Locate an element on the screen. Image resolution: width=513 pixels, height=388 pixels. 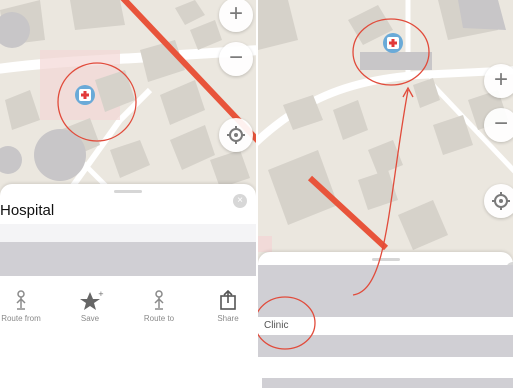
route-from-icon is located at coordinates (21, 300).